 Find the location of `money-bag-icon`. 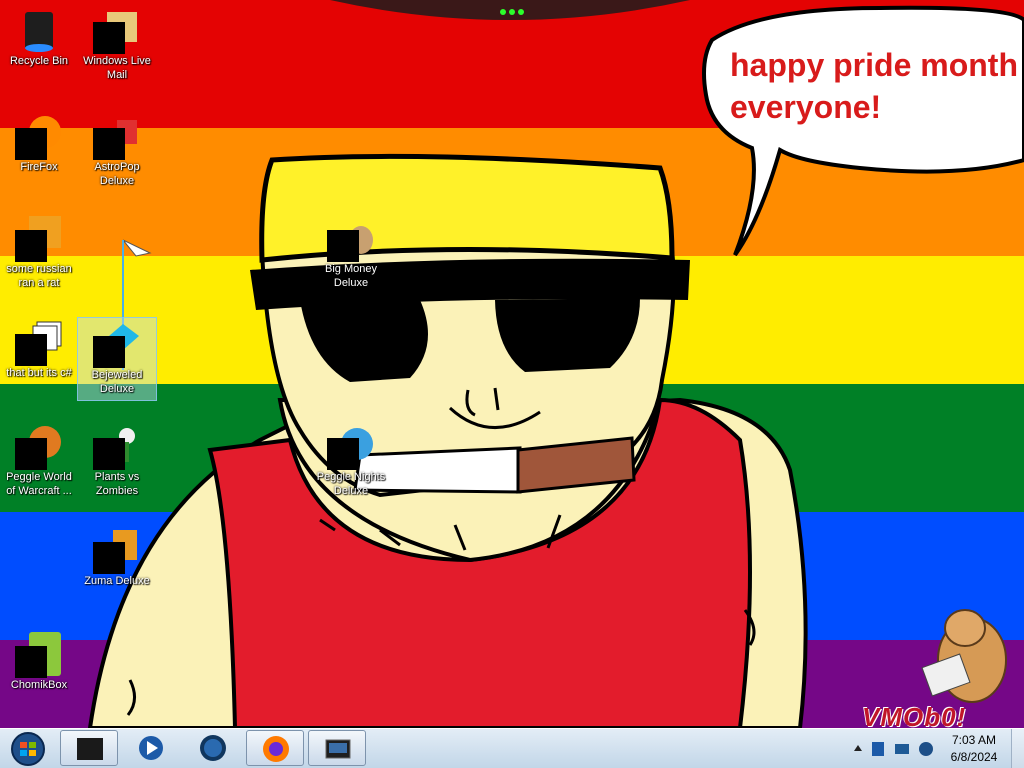

money-bag-icon is located at coordinates (351, 238).